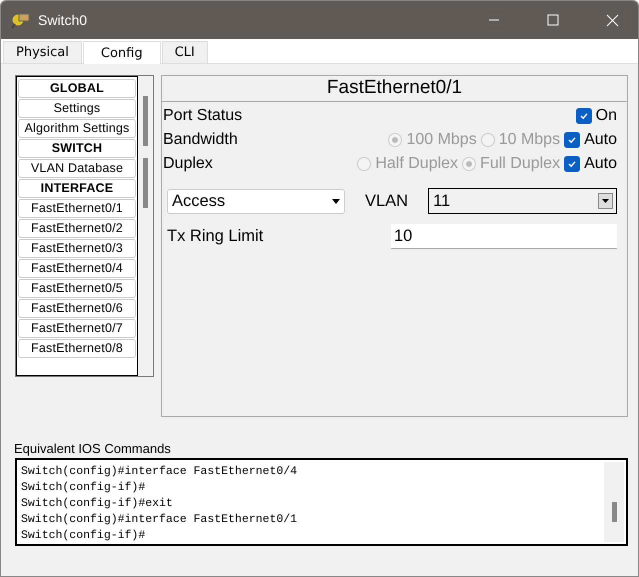 This screenshot has height=577, width=639. I want to click on mode-dropdown: Access, so click(256, 201).